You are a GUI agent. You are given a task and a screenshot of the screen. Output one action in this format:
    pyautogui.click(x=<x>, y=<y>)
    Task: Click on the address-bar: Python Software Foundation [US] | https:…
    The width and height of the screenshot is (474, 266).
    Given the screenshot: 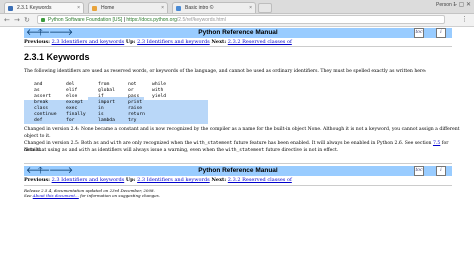 What is the action you would take?
    pyautogui.click(x=241, y=19)
    